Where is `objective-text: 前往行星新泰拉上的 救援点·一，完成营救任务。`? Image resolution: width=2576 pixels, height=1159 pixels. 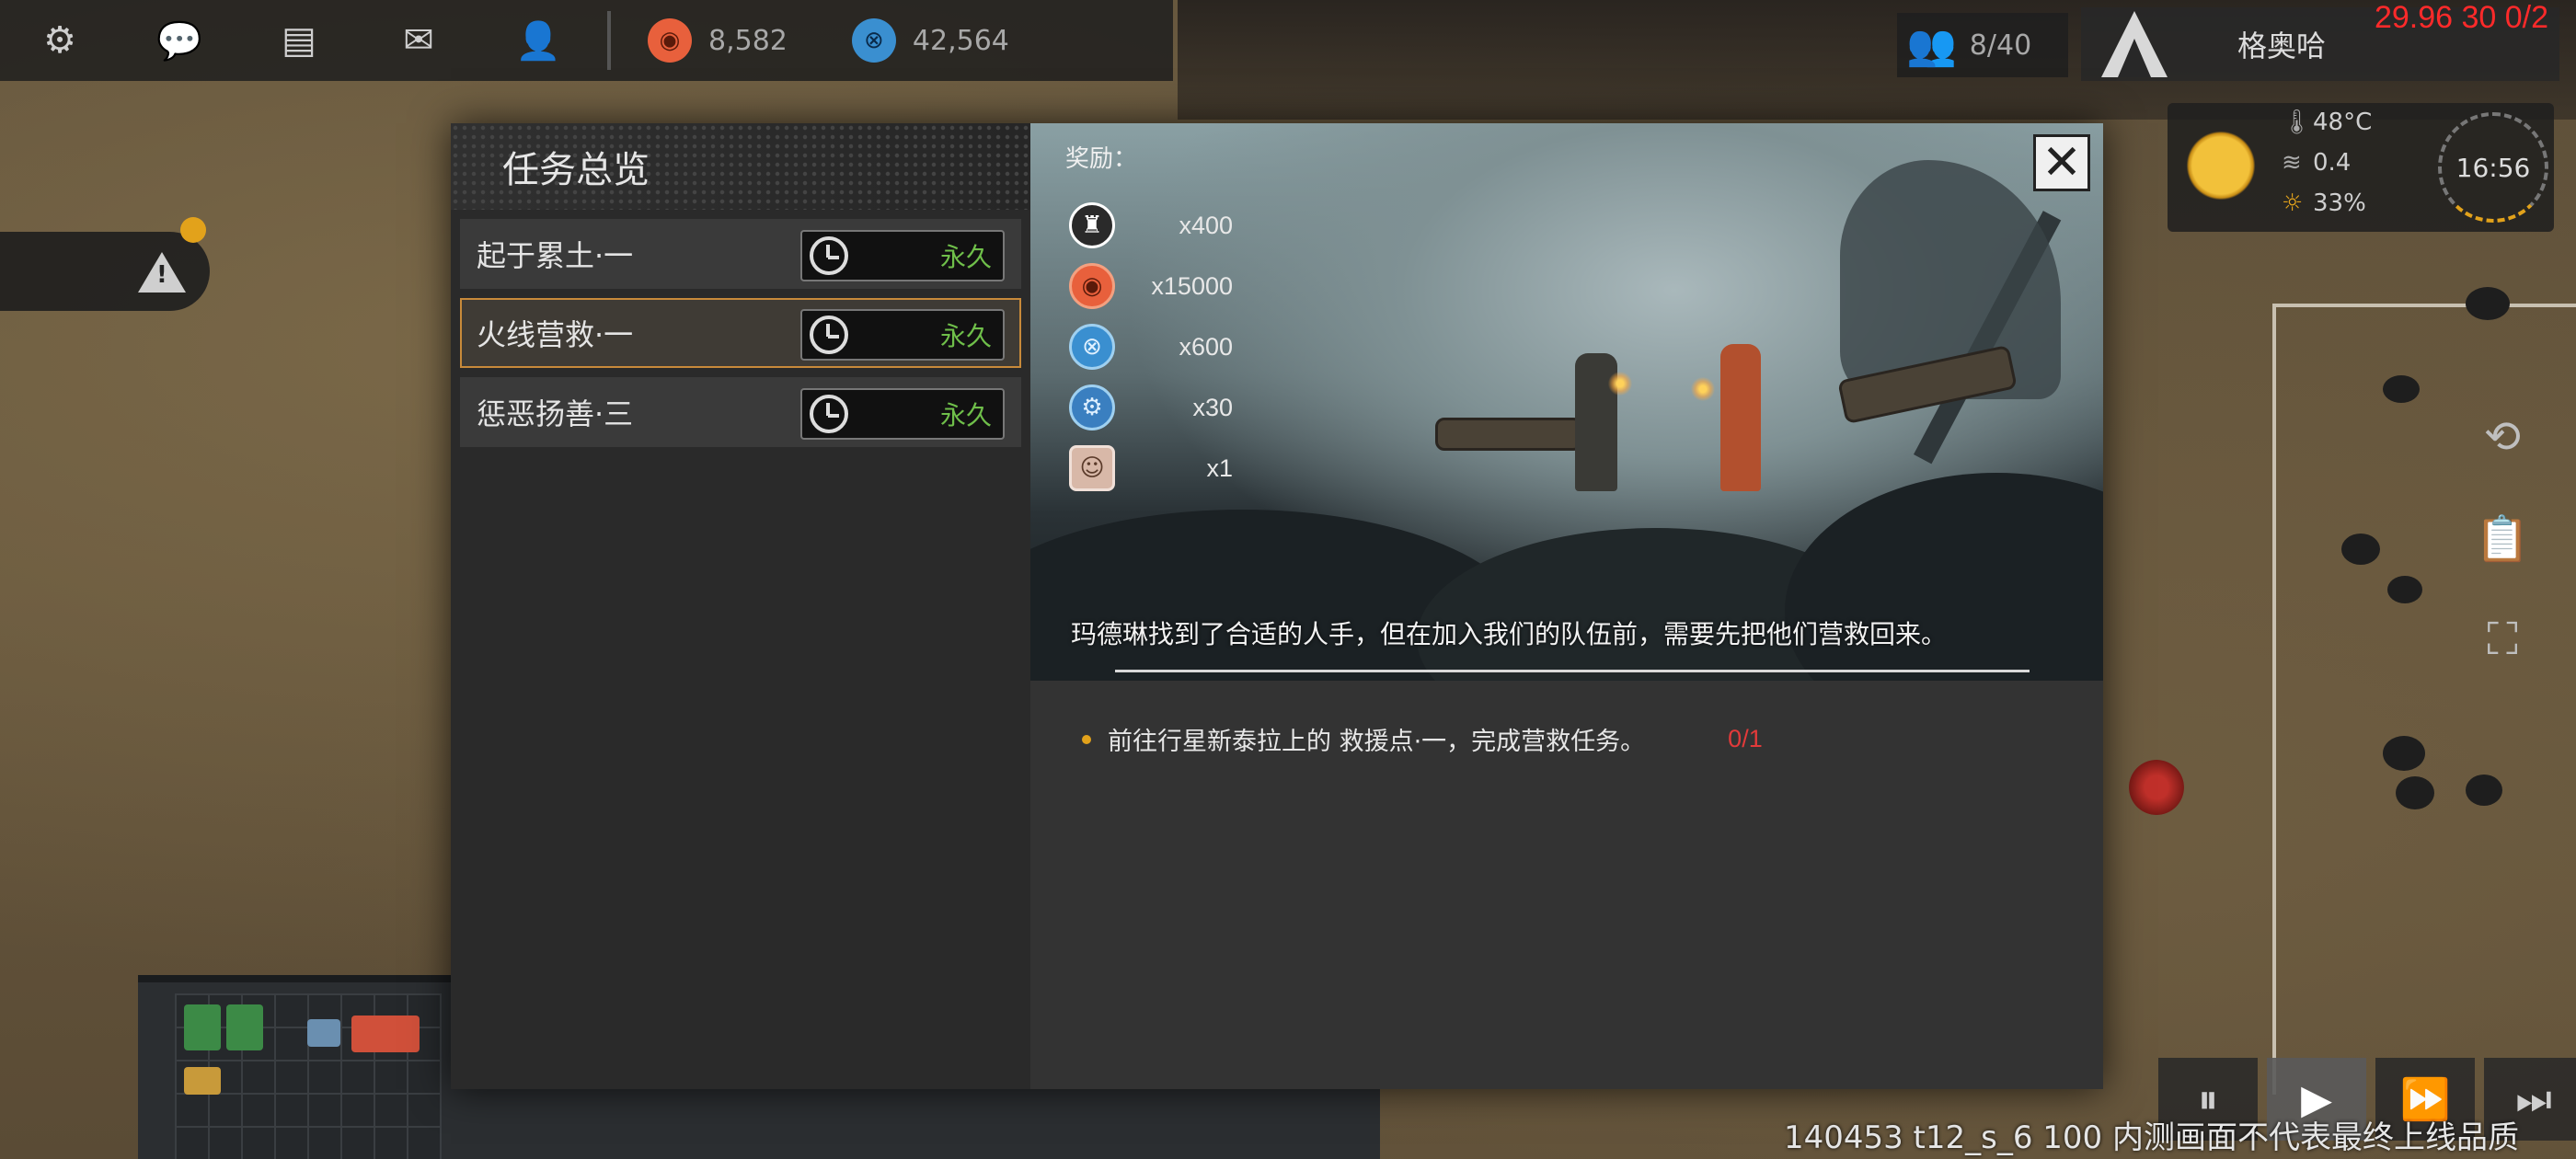 objective-text: 前往行星新泰拉上的 救援点·一，完成营救任务。 is located at coordinates (1377, 742).